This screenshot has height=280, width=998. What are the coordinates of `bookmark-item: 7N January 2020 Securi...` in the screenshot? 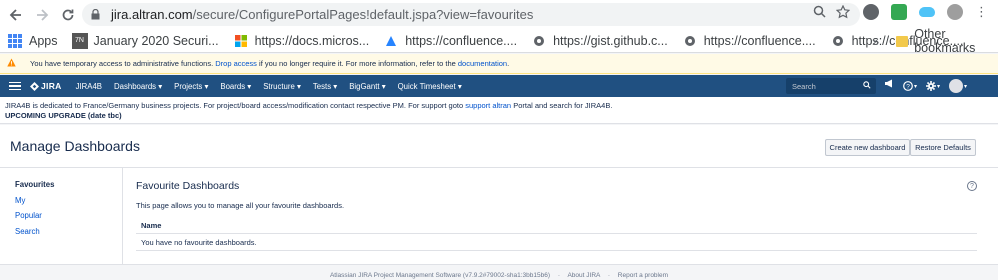 It's located at (145, 41).